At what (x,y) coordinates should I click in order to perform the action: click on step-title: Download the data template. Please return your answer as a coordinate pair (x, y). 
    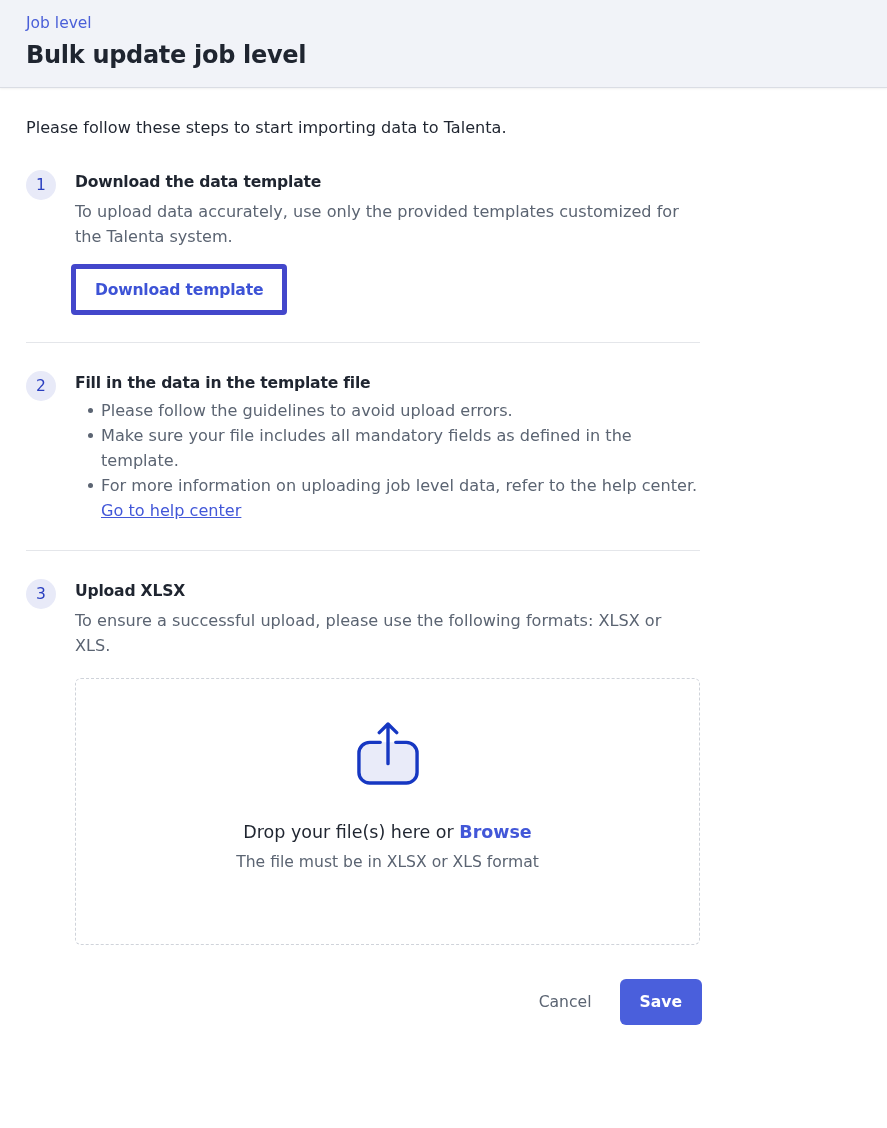
    Looking at the image, I should click on (199, 182).